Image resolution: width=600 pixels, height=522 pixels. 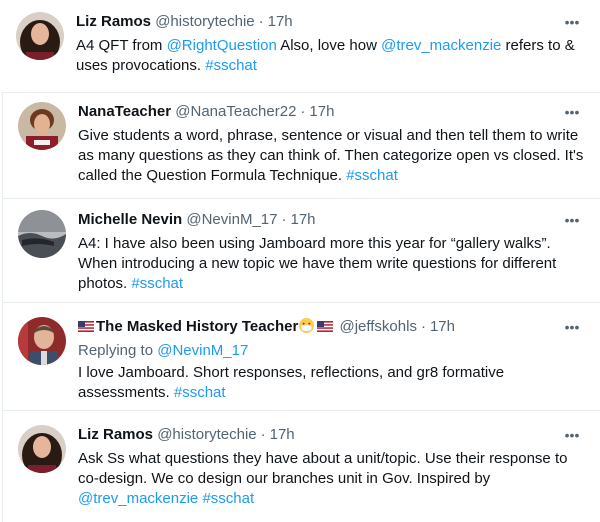 I want to click on author-handle: @NevinM_17, so click(x=231, y=219).